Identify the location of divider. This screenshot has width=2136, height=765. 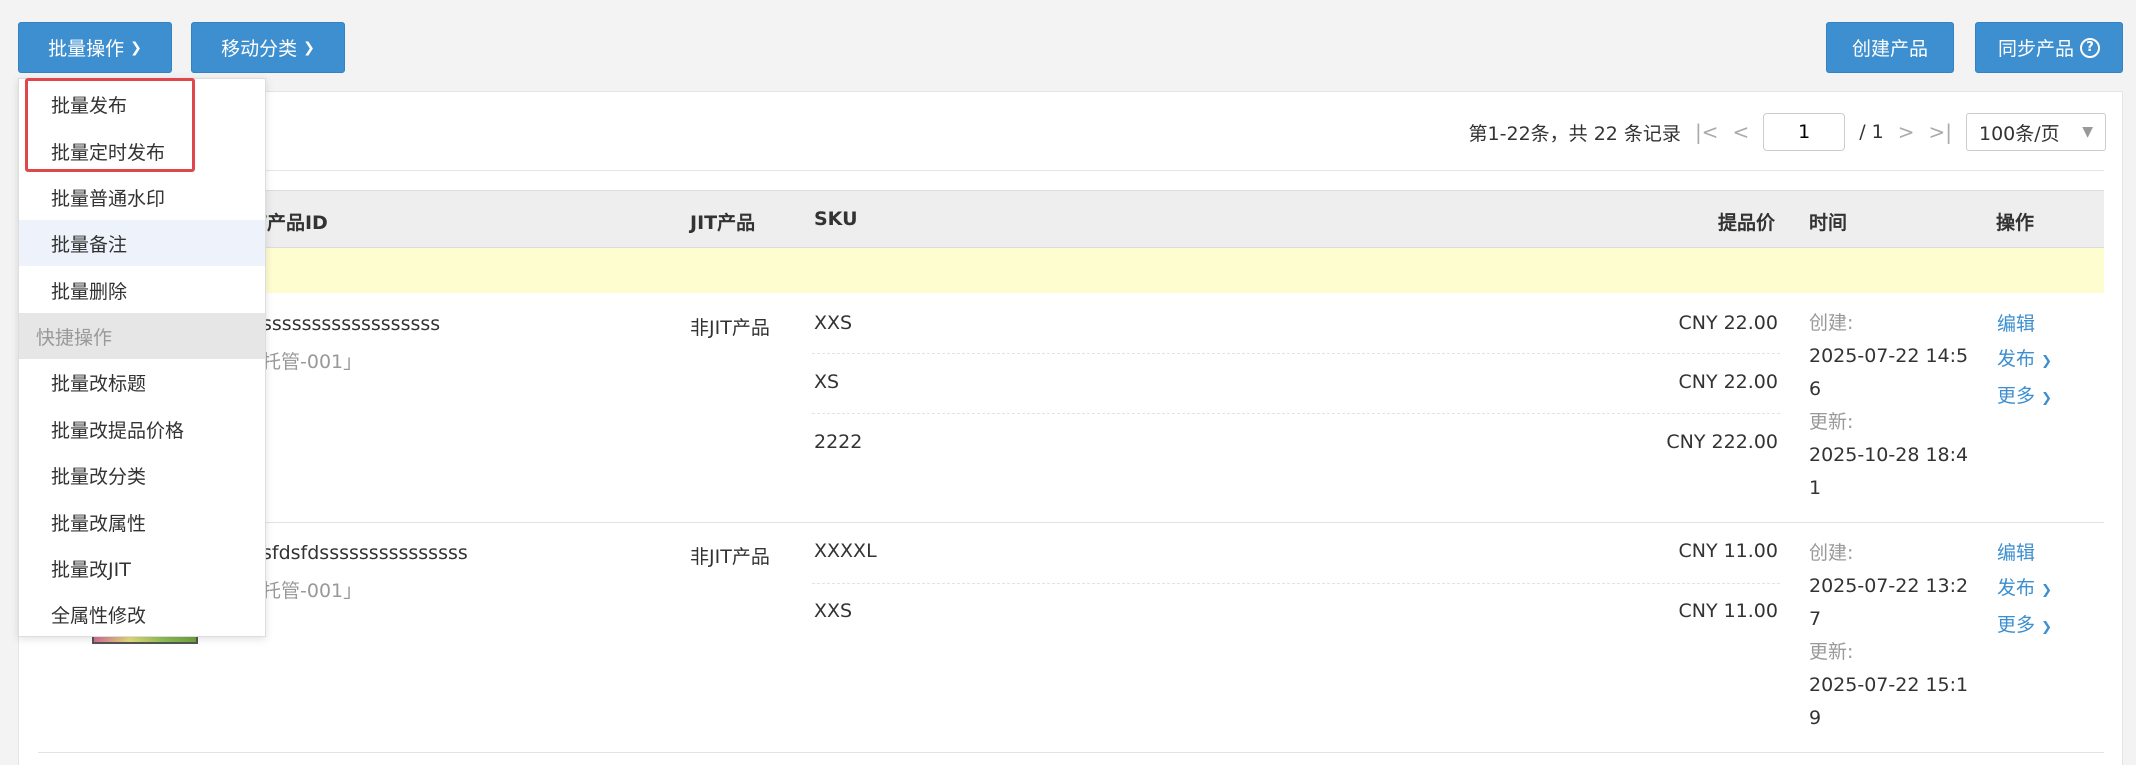
(1071, 170).